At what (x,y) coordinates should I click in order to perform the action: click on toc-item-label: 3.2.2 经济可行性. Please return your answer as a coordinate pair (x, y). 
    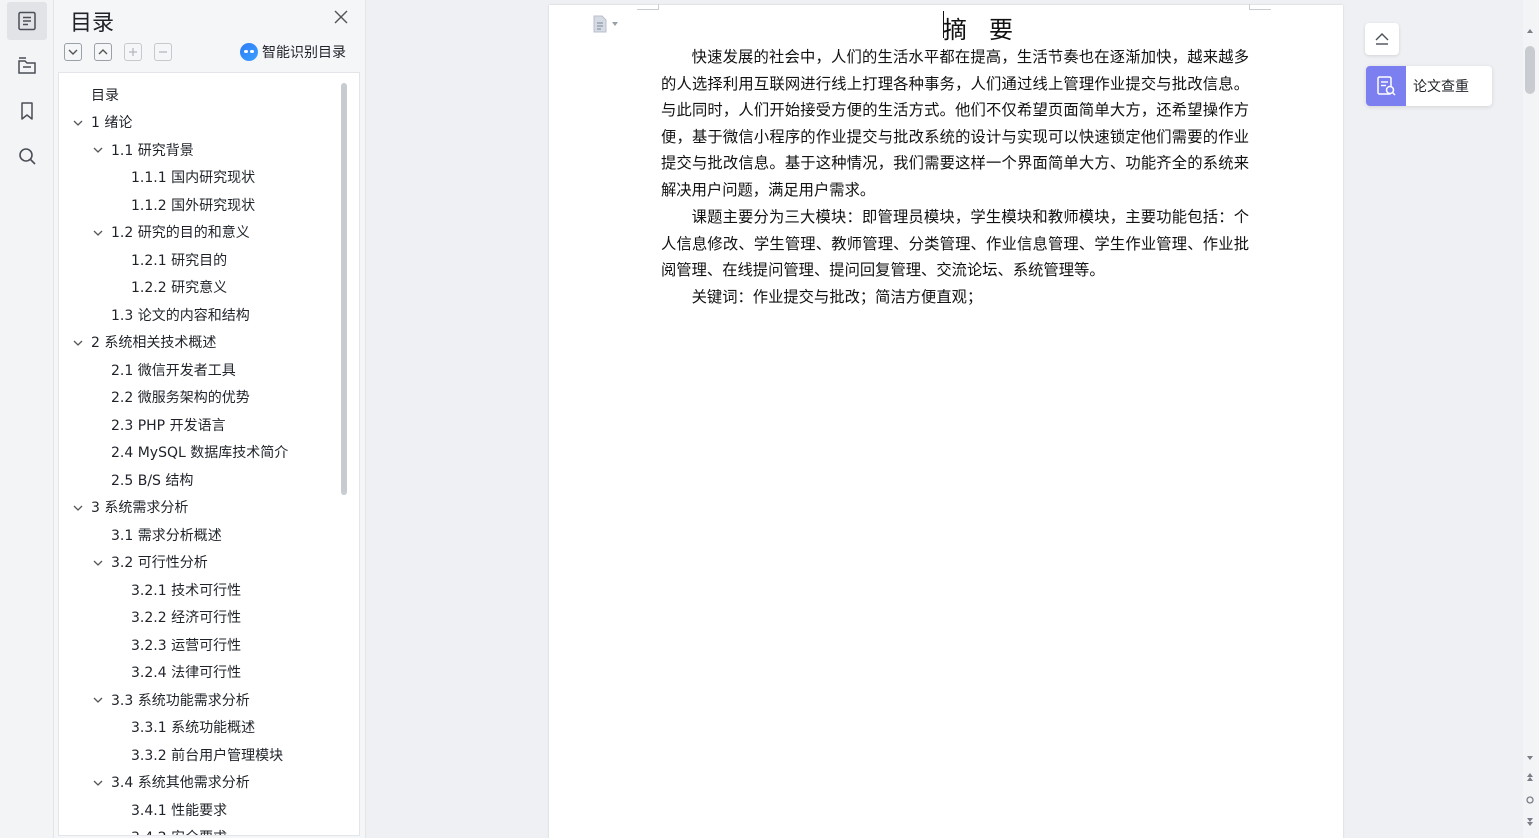
    Looking at the image, I should click on (186, 618).